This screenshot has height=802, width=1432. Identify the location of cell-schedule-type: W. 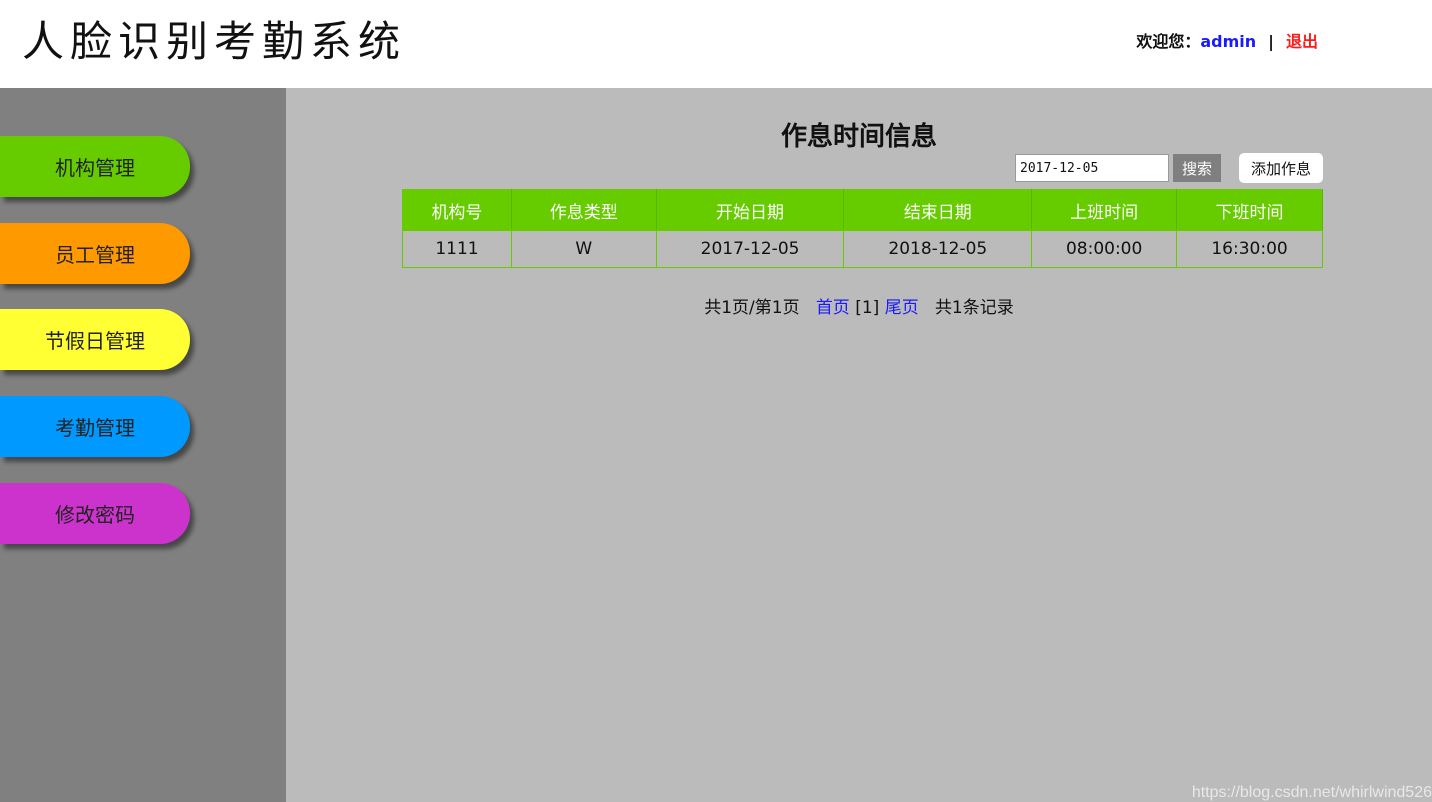
(583, 249).